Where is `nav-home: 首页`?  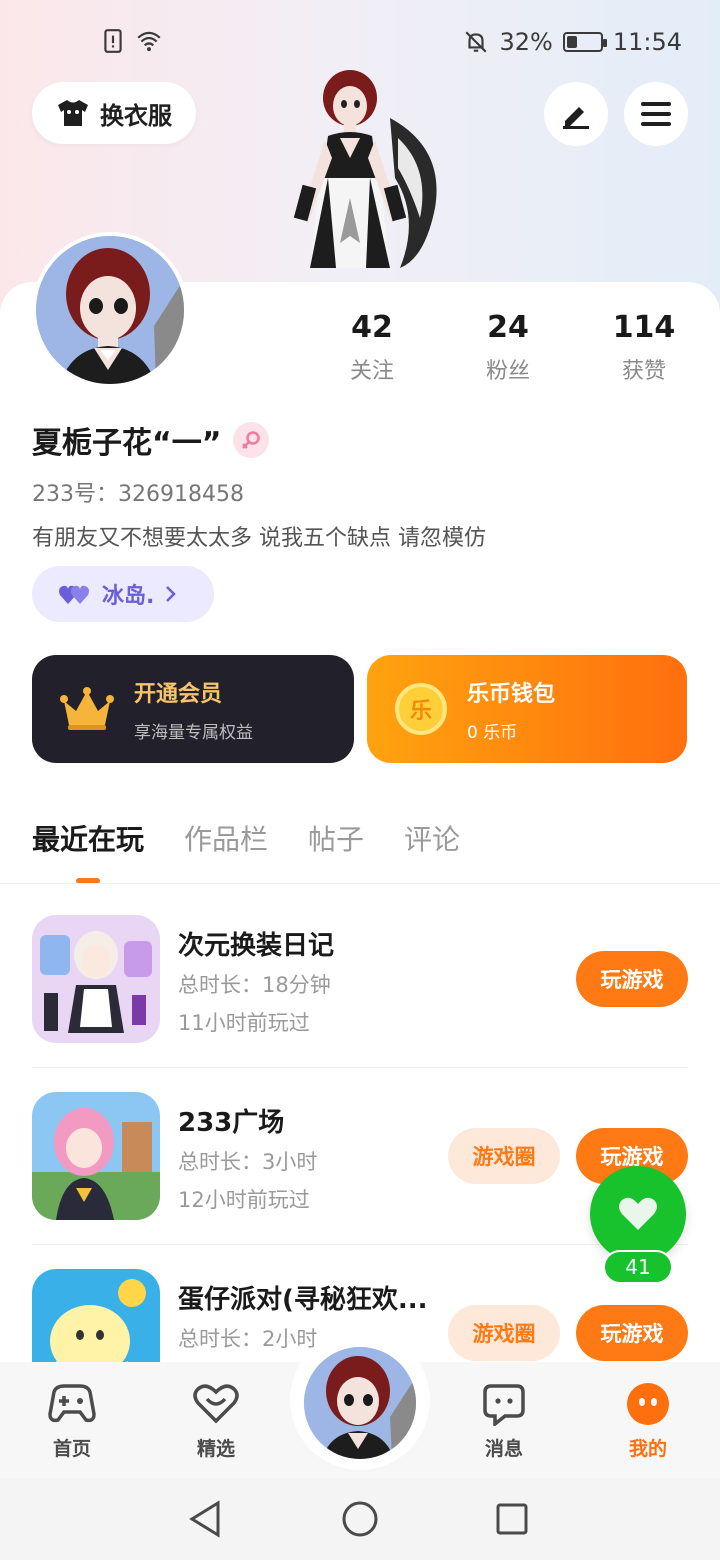
nav-home: 首页 is located at coordinates (72, 1420).